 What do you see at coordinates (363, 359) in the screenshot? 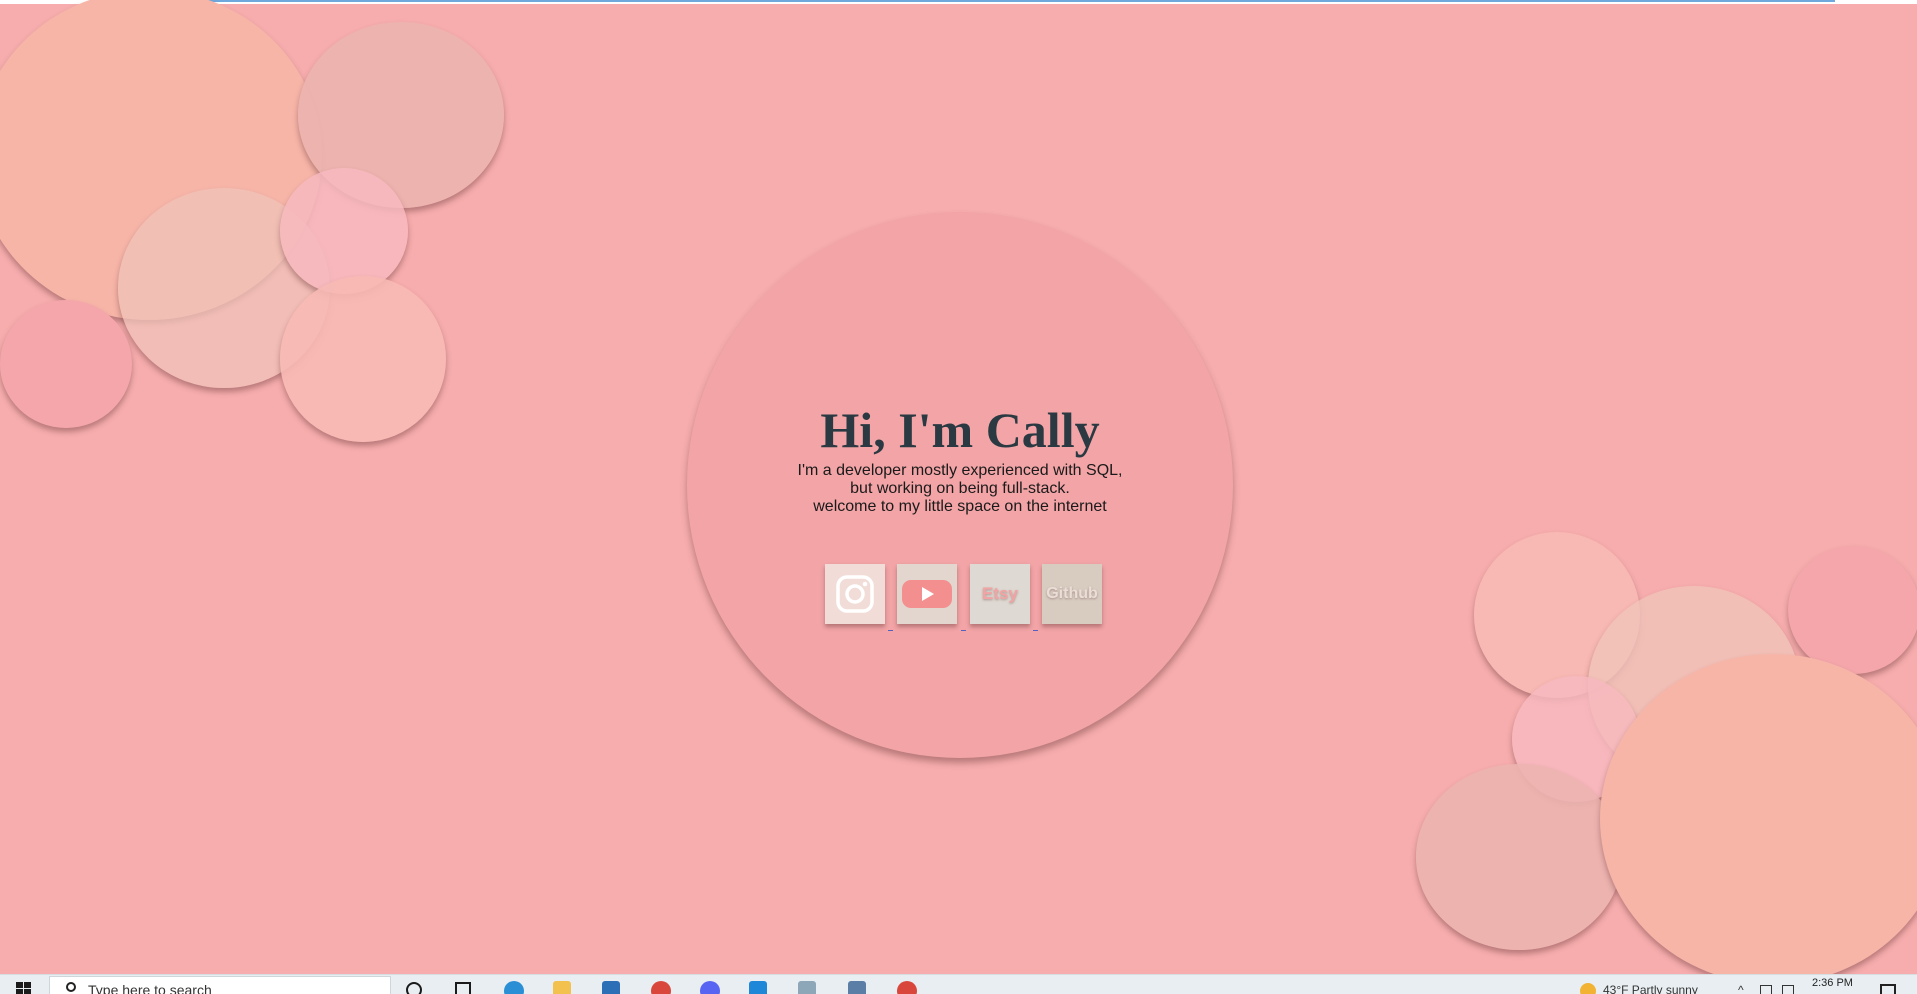
I see `bubble-tl-lower` at bounding box center [363, 359].